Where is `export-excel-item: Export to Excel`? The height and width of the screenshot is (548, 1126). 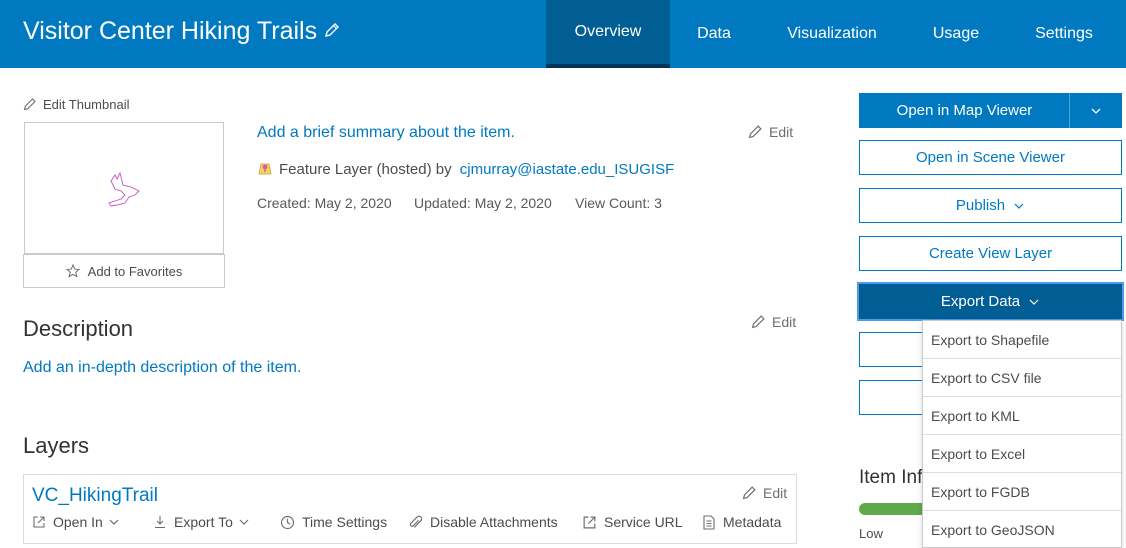
export-excel-item: Export to Excel is located at coordinates (1022, 454).